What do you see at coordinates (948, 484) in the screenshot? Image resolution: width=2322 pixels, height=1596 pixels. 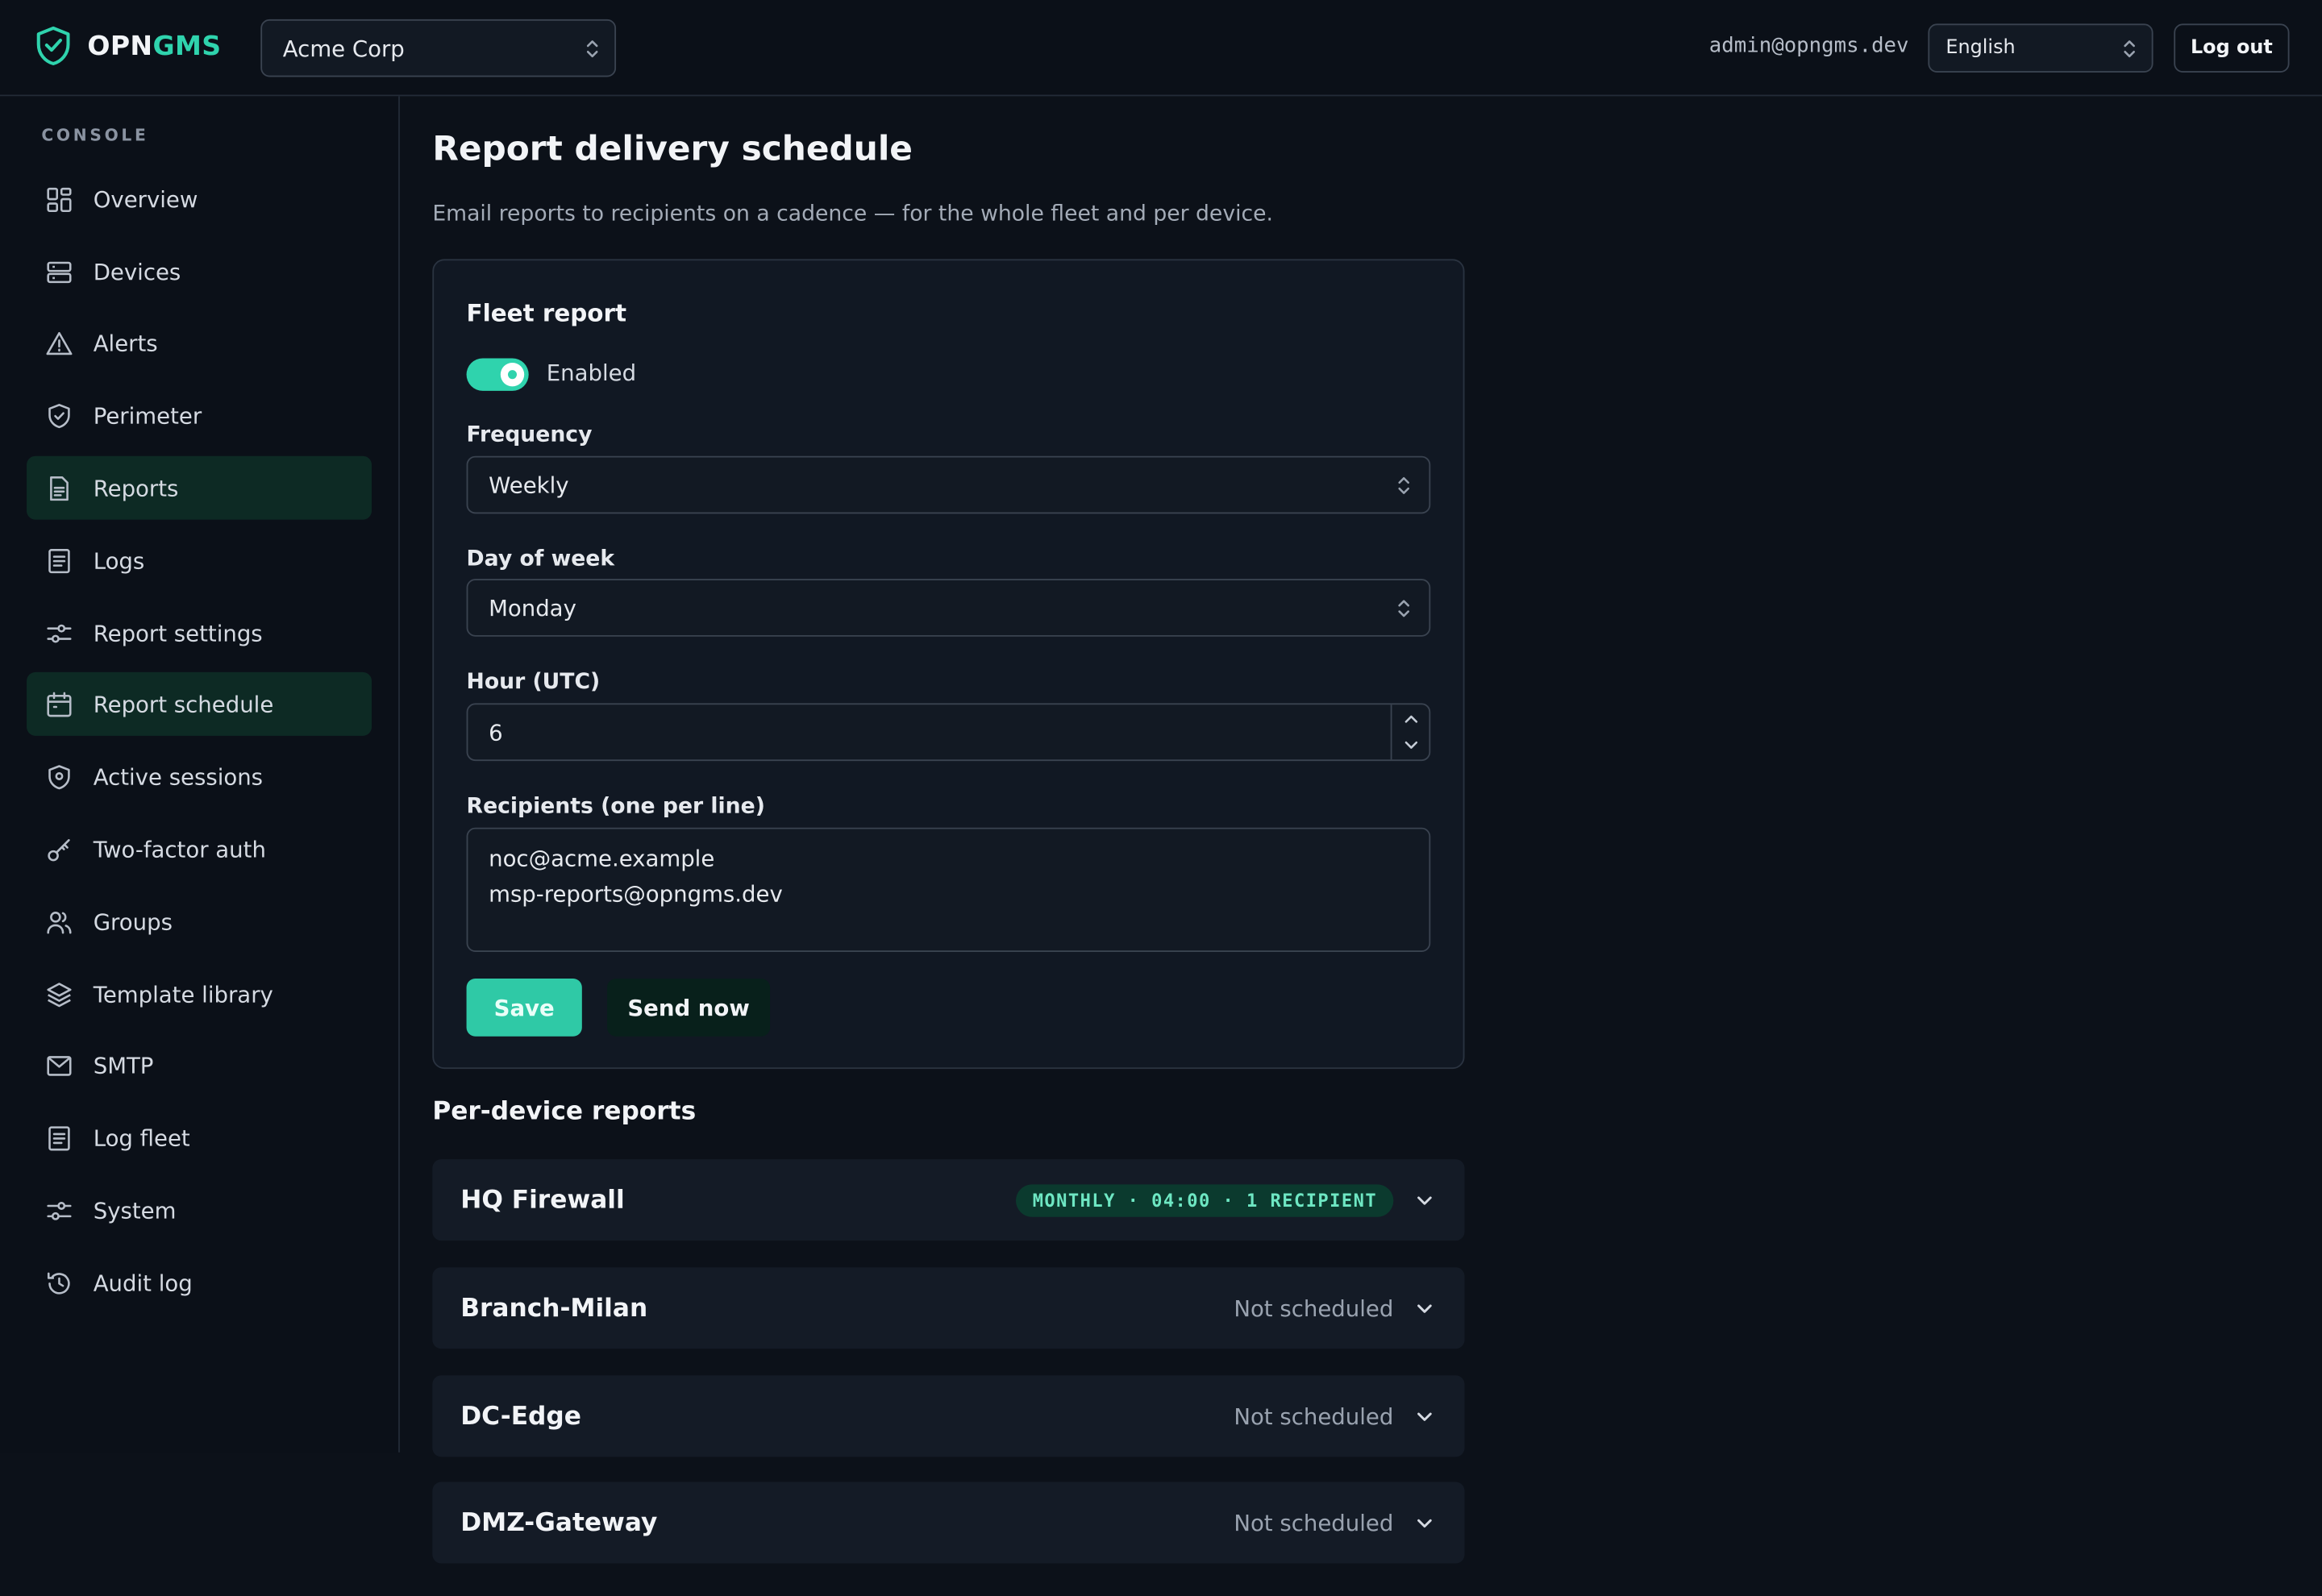 I see `frequency-select: Weekly` at bounding box center [948, 484].